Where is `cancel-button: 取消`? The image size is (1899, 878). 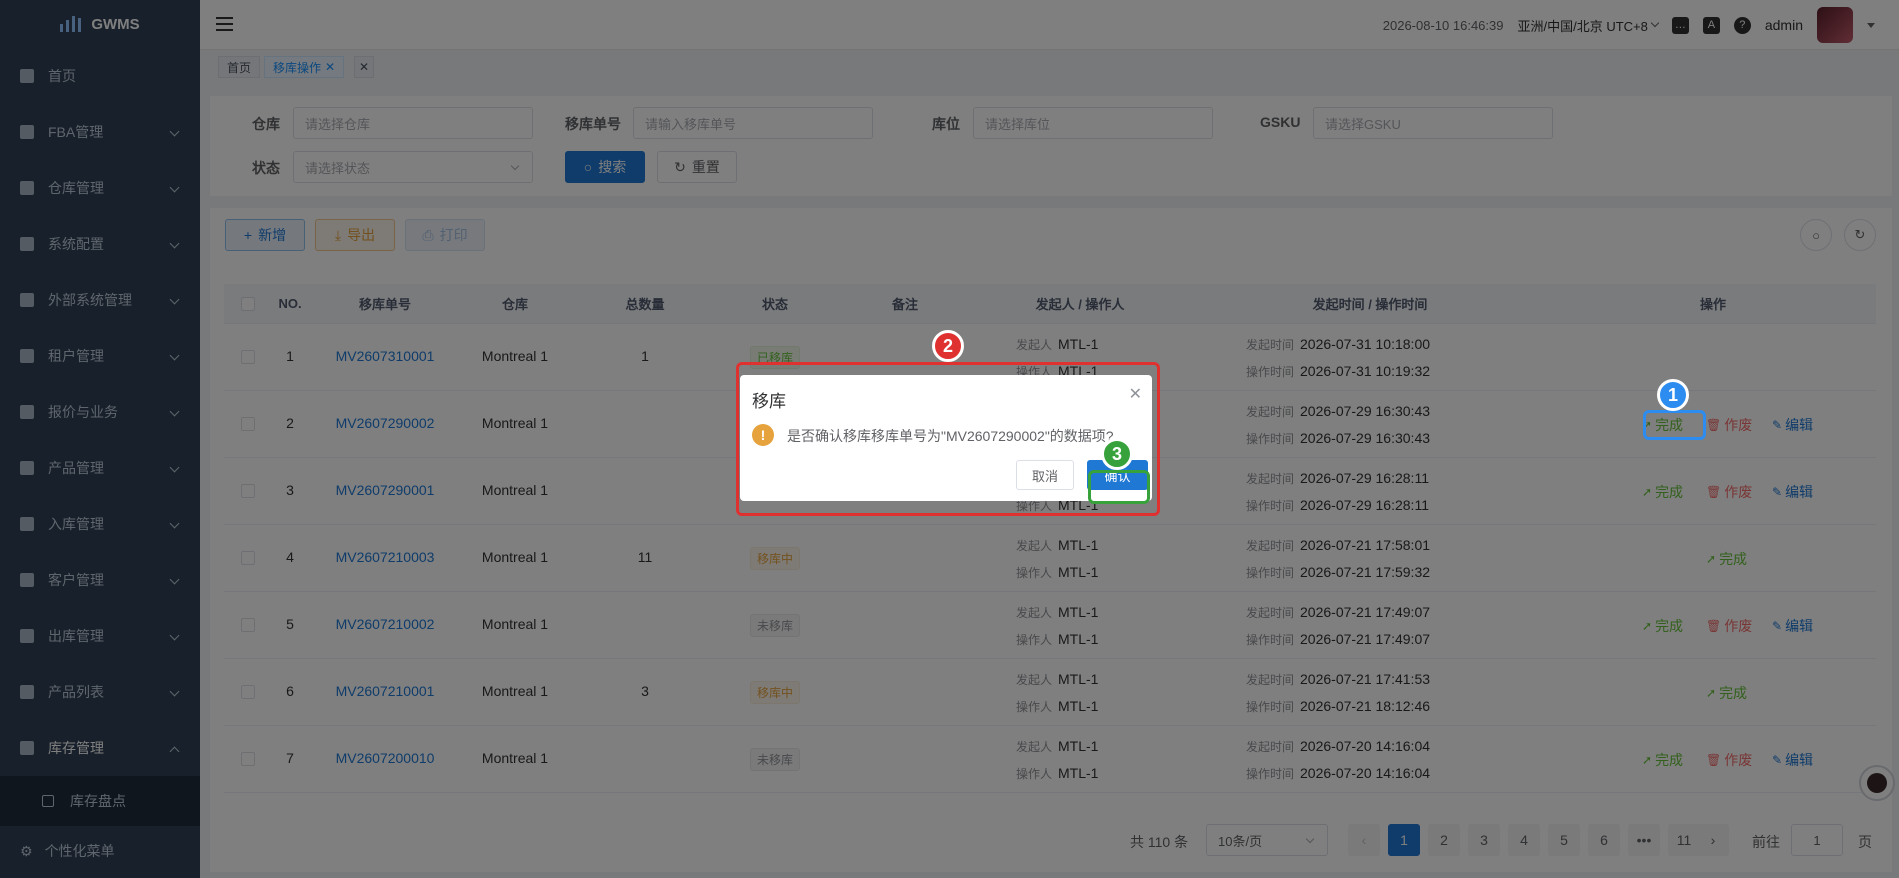
cancel-button: 取消 is located at coordinates (1045, 475).